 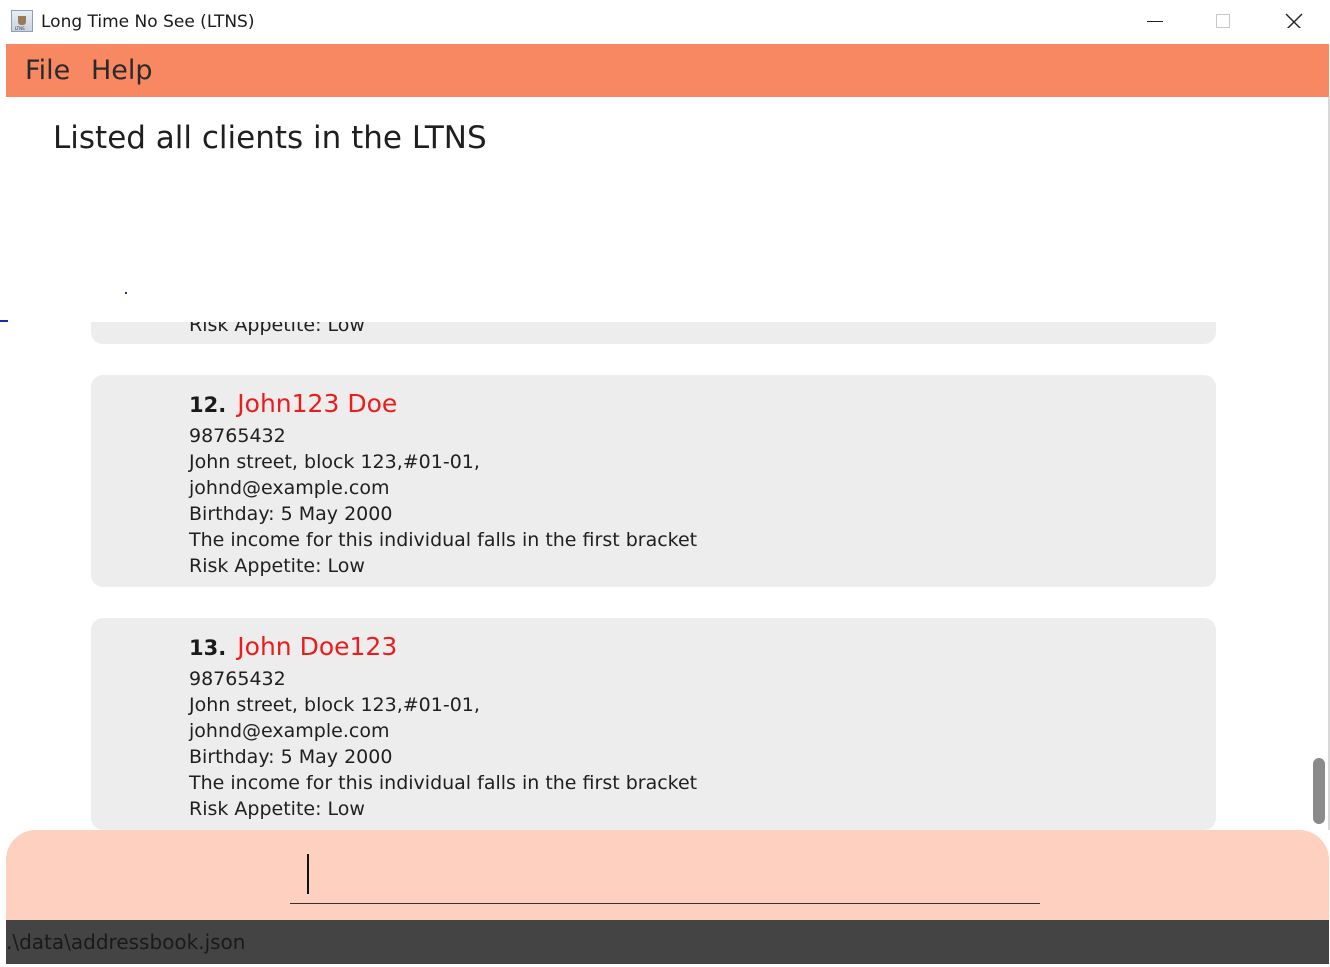 I want to click on minimize-button, so click(x=1155, y=22).